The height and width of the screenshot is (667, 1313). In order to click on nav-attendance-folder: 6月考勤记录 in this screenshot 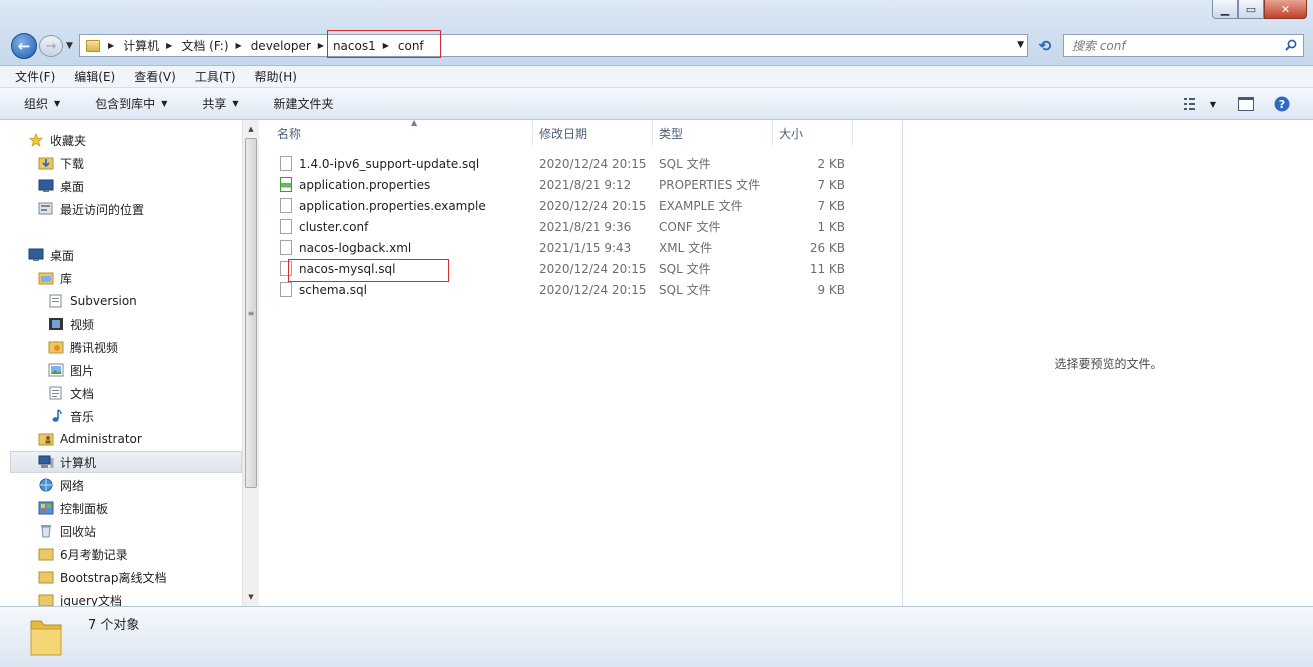, I will do `click(83, 554)`.